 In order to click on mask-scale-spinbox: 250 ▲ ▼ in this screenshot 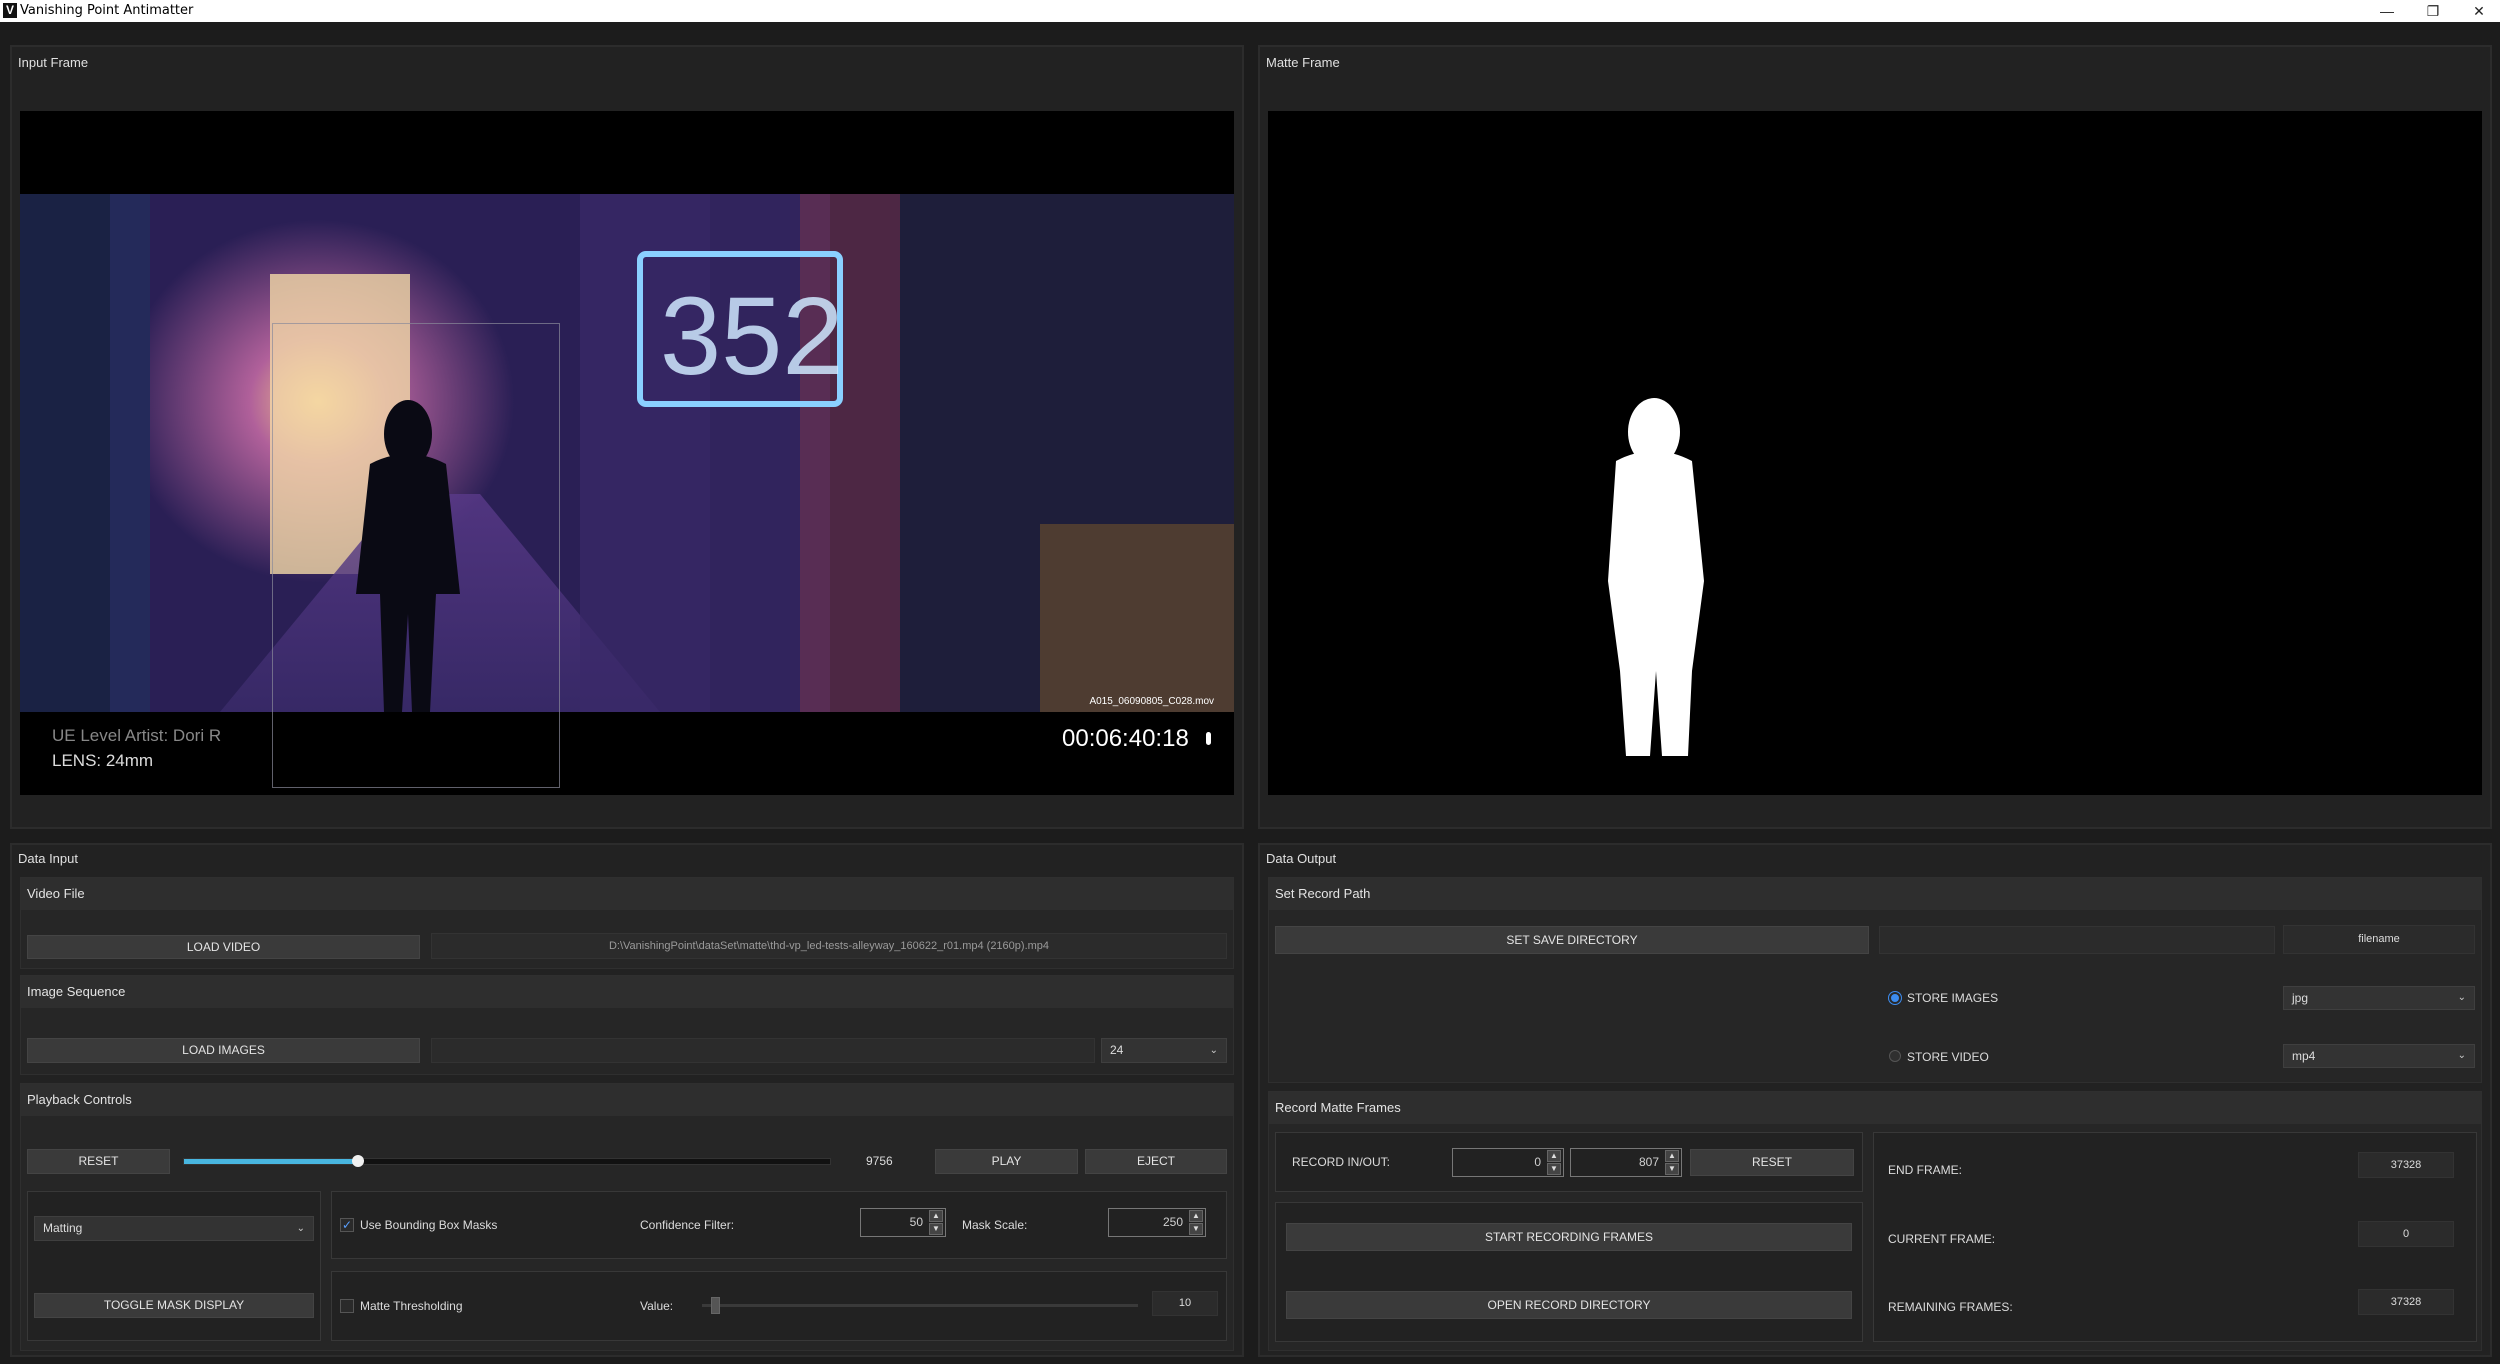, I will do `click(1157, 1222)`.